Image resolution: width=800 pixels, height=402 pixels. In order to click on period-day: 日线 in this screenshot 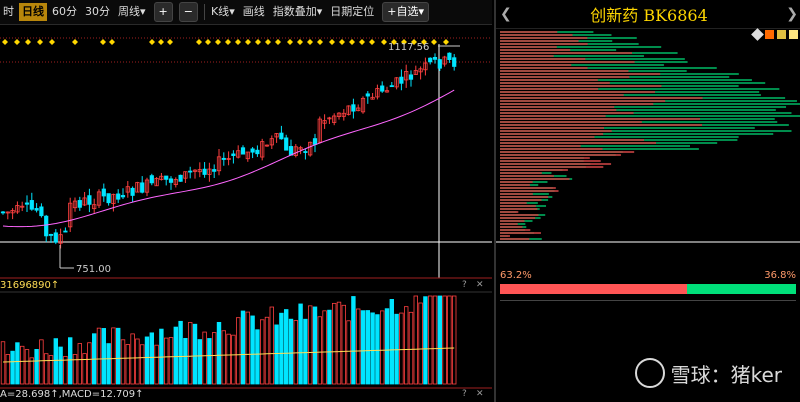, I will do `click(33, 12)`.